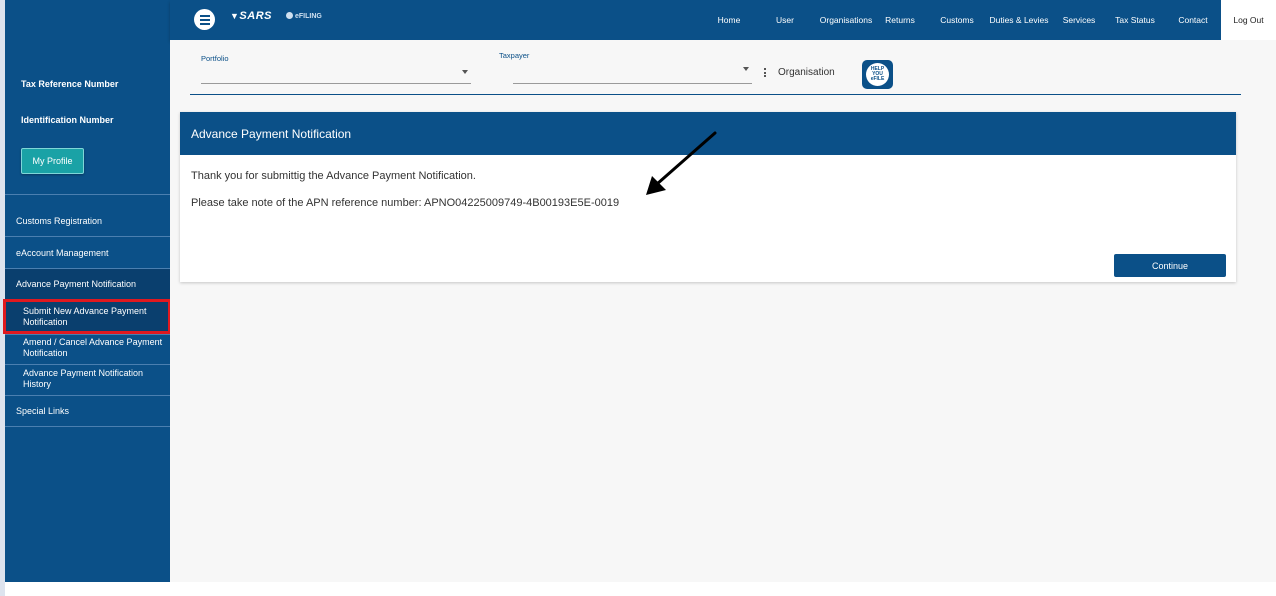 The image size is (1276, 596). Describe the element at coordinates (1193, 20) in the screenshot. I see `nav-contact: Contact` at that location.